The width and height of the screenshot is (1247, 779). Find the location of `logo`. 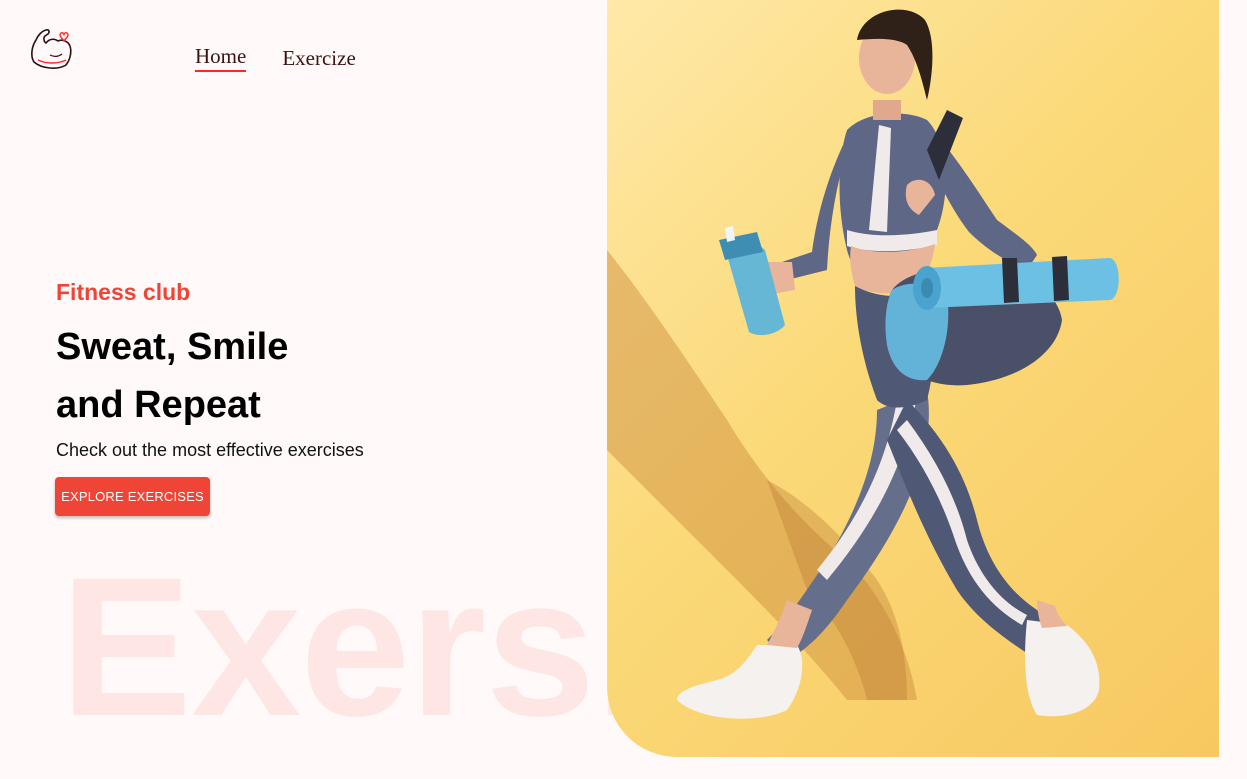

logo is located at coordinates (51, 49).